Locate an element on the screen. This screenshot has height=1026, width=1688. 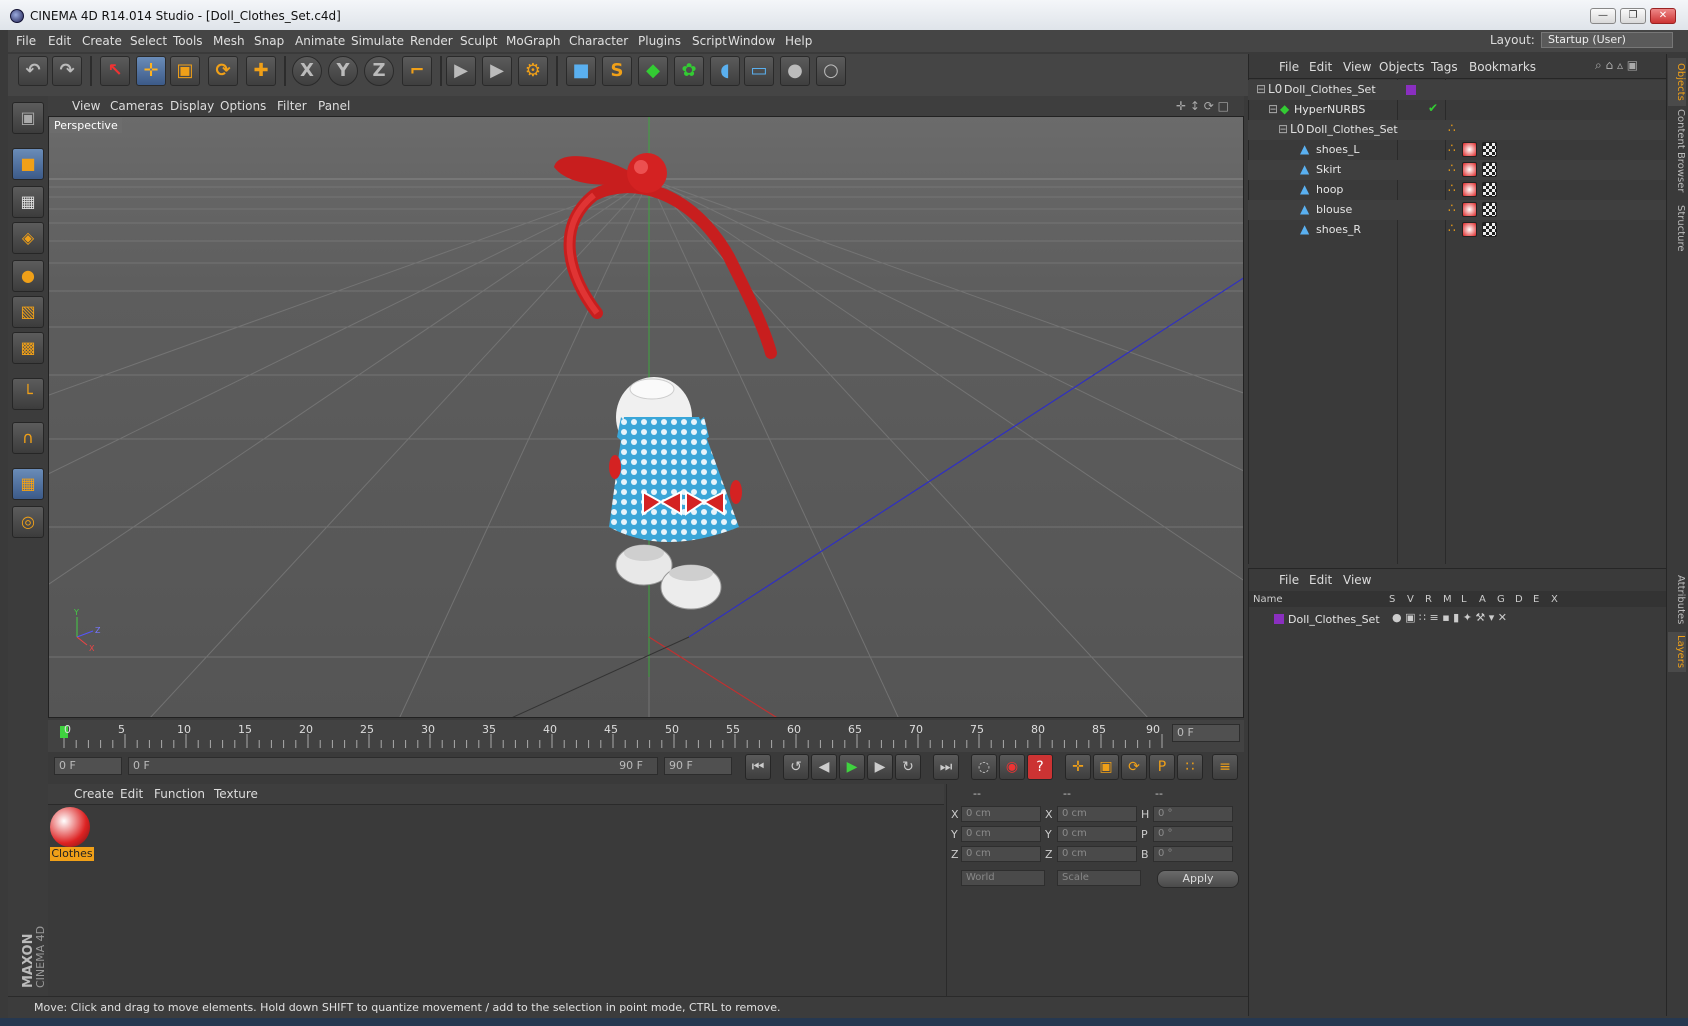
layers-col-locked: L is located at coordinates (1464, 599).